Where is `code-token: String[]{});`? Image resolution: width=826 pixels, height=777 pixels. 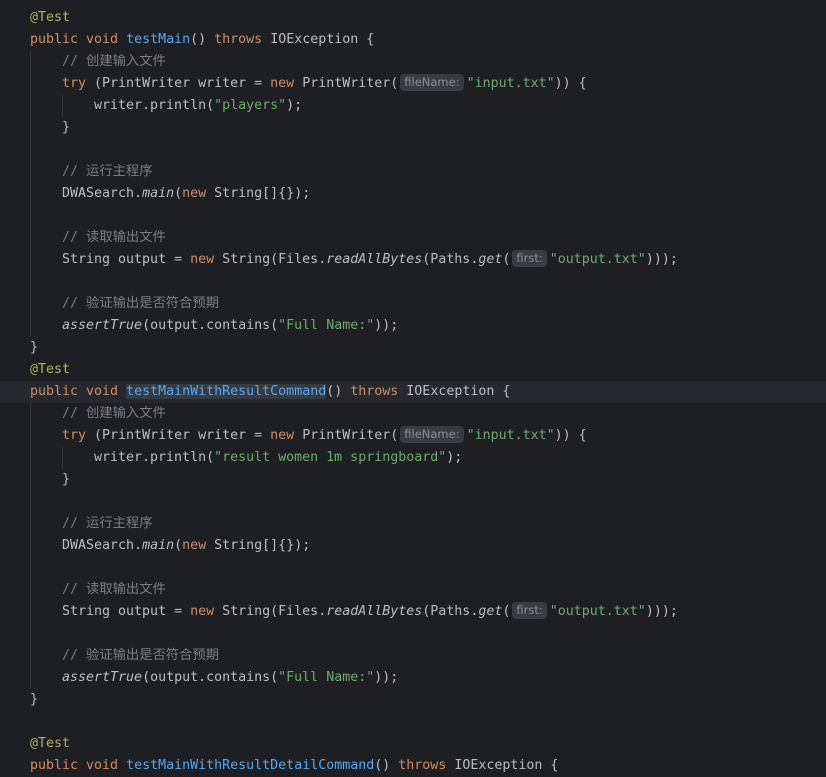 code-token: String[]{}); is located at coordinates (262, 545).